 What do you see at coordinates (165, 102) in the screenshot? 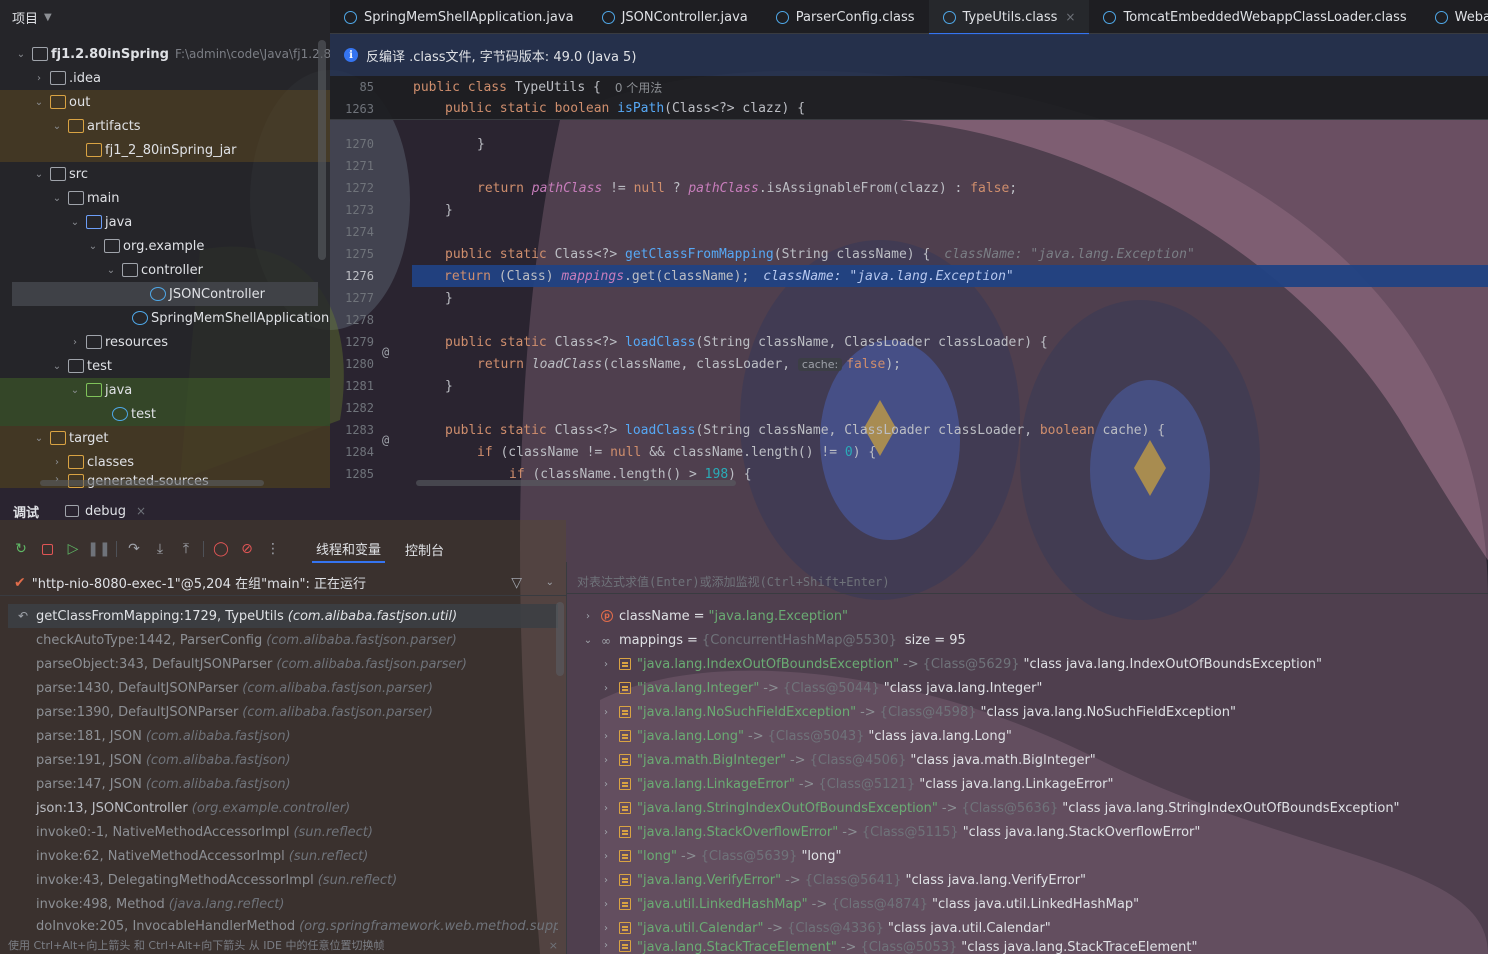
I see `tree-item-out: ⌄ out` at bounding box center [165, 102].